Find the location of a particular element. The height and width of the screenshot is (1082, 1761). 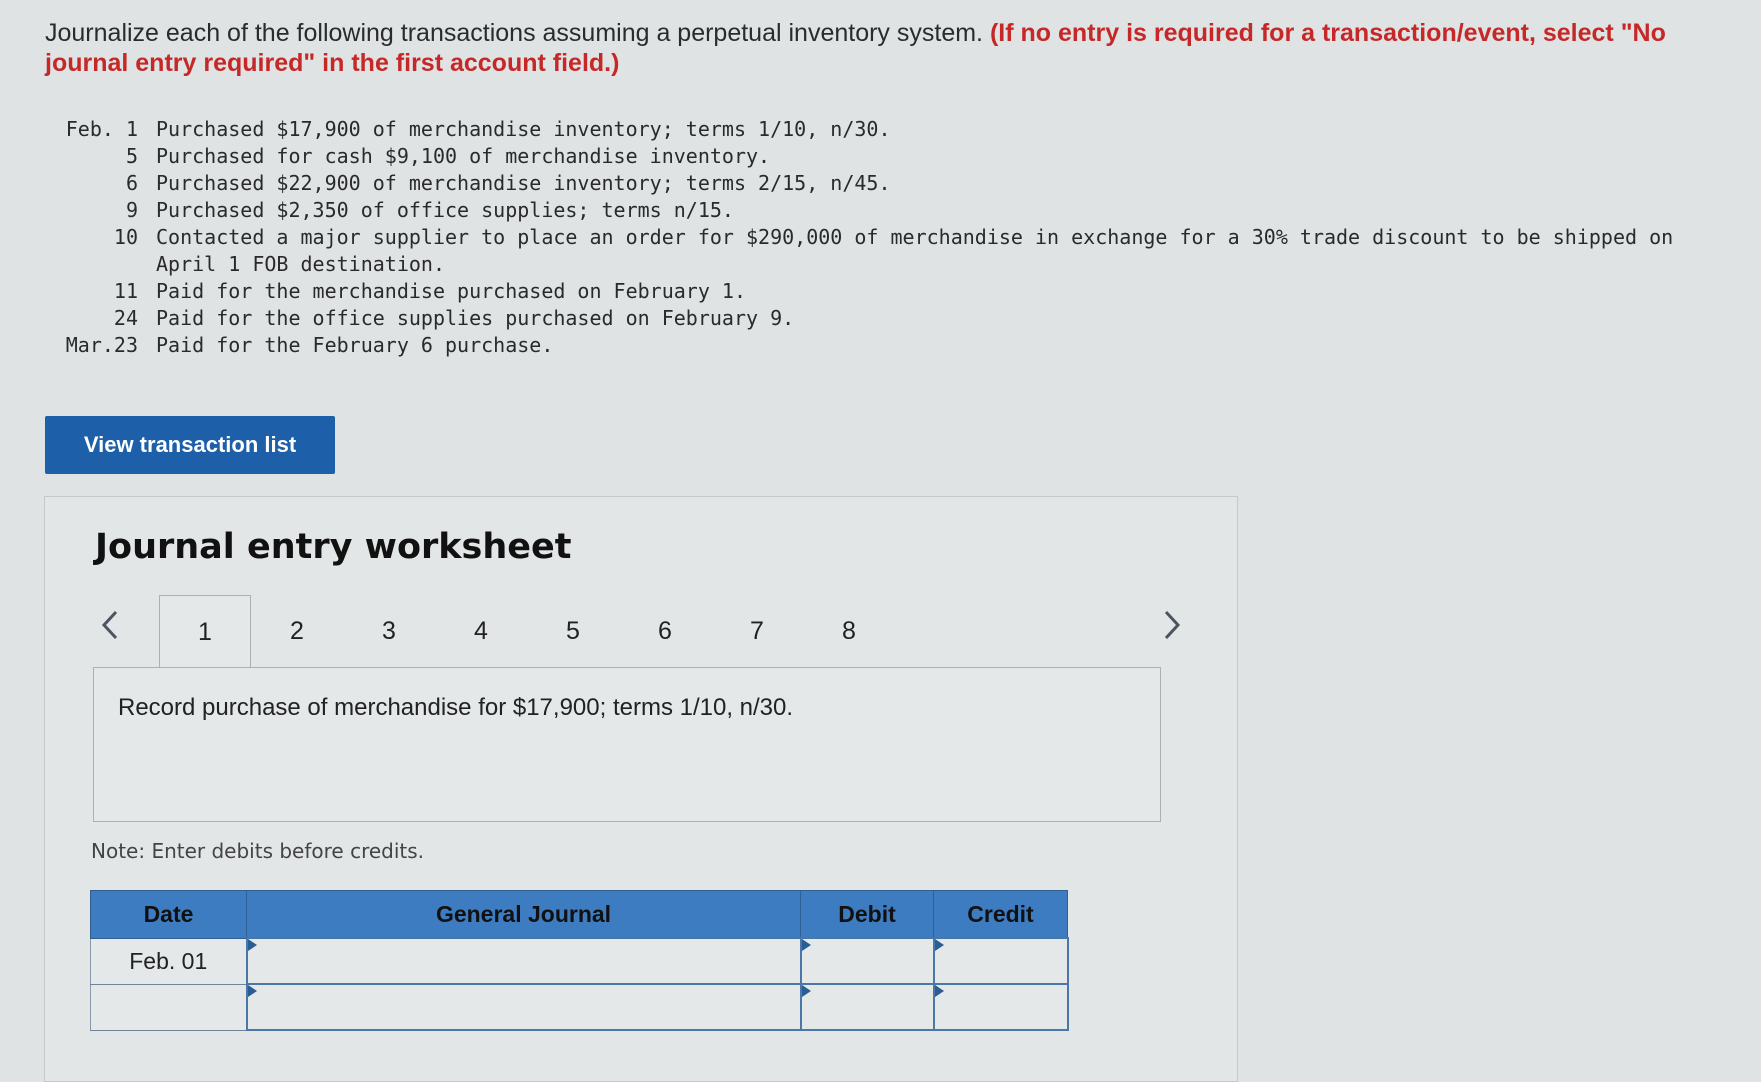

tab-8: 8 is located at coordinates (849, 631).